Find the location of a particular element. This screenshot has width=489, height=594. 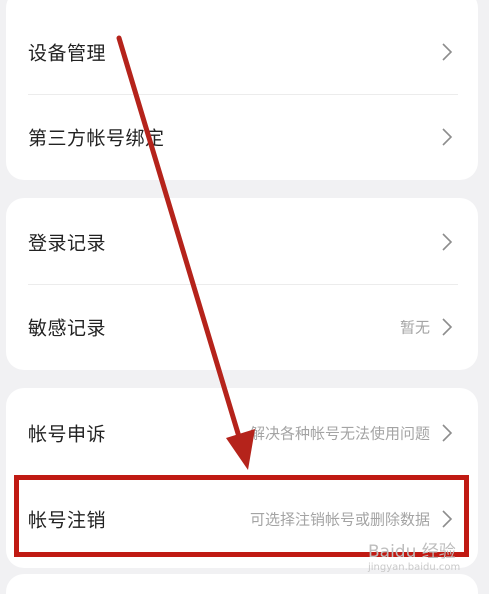

baidu-watermark: Baidu 经验 jingyan.baidu.com is located at coordinates (418, 558).